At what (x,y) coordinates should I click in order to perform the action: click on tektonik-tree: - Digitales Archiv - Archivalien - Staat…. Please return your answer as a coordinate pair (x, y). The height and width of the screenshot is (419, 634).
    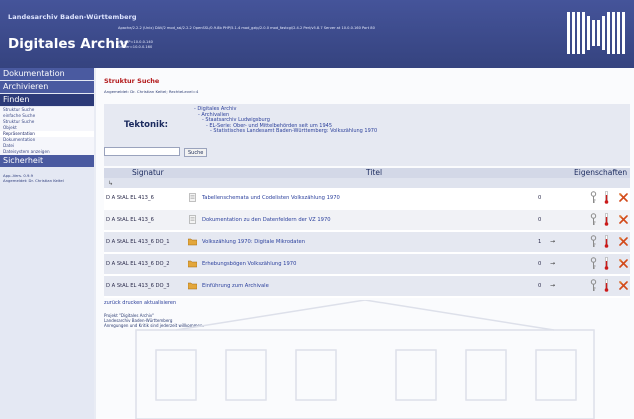
    Looking at the image, I should click on (285, 120).